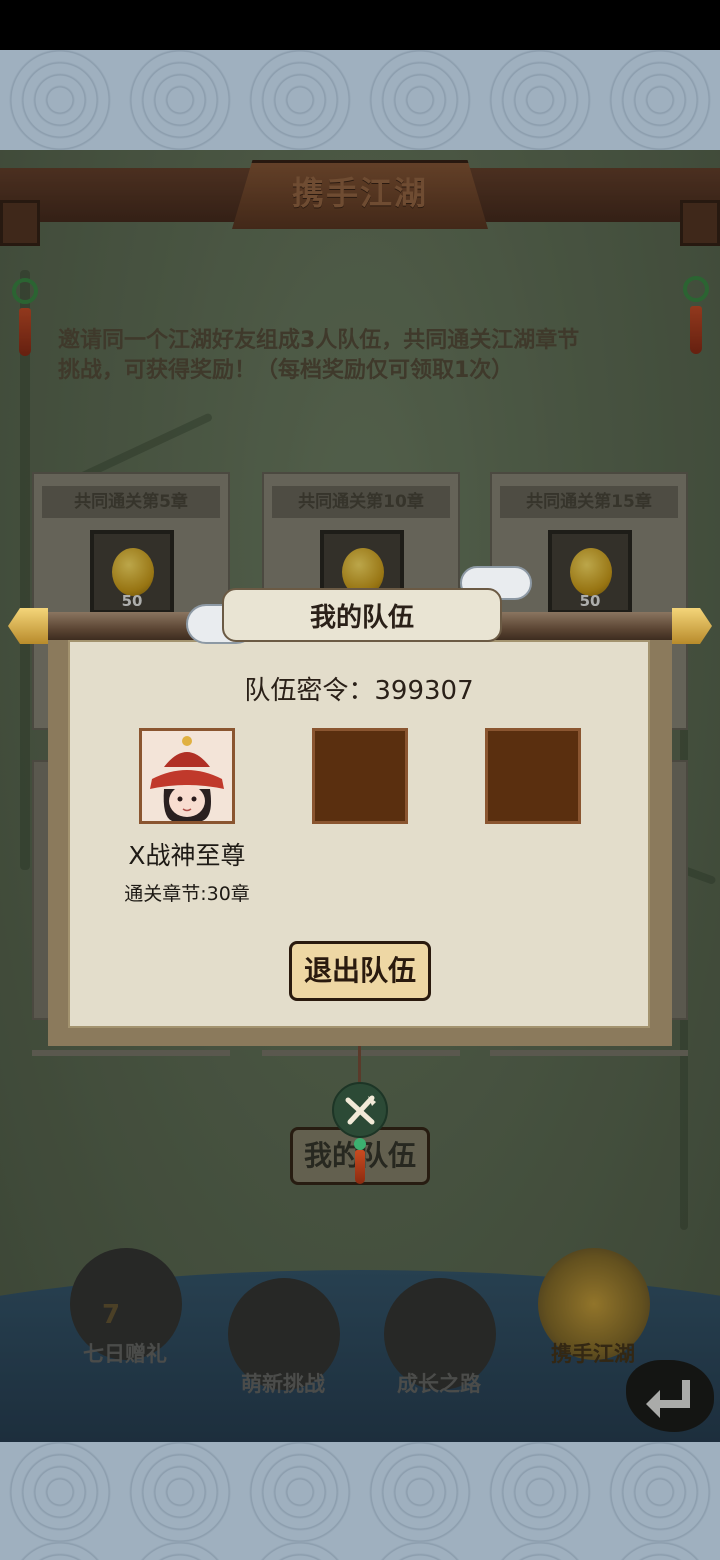 Image resolution: width=720 pixels, height=1560 pixels. I want to click on avatar-portrait-icon, so click(187, 776).